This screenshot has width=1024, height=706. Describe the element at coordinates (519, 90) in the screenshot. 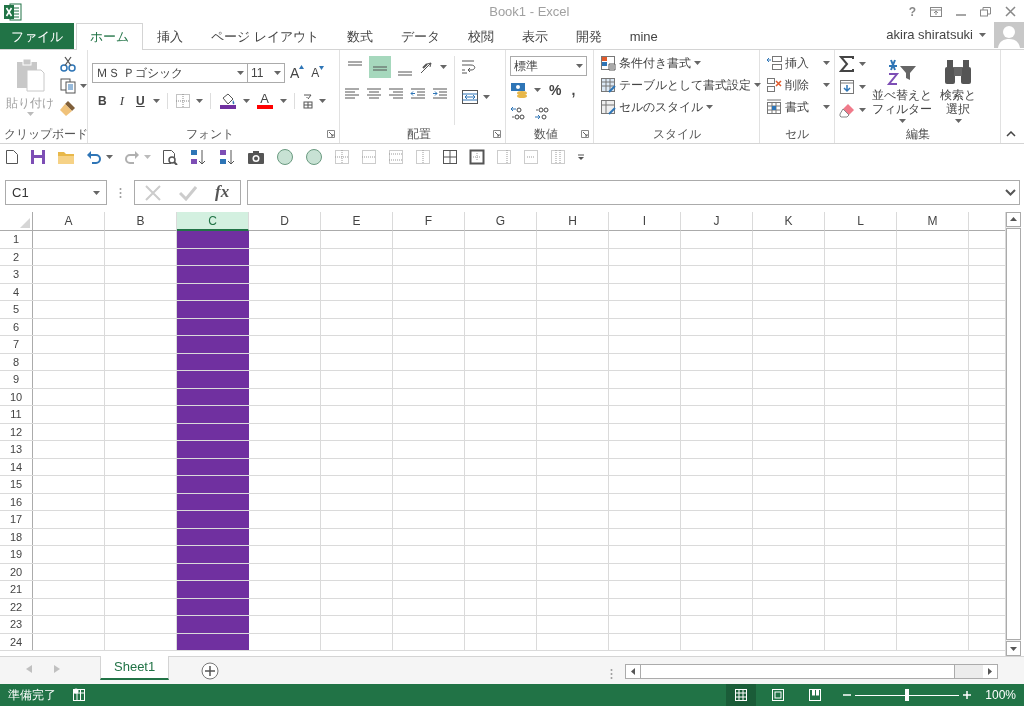

I see `currency-icon` at that location.